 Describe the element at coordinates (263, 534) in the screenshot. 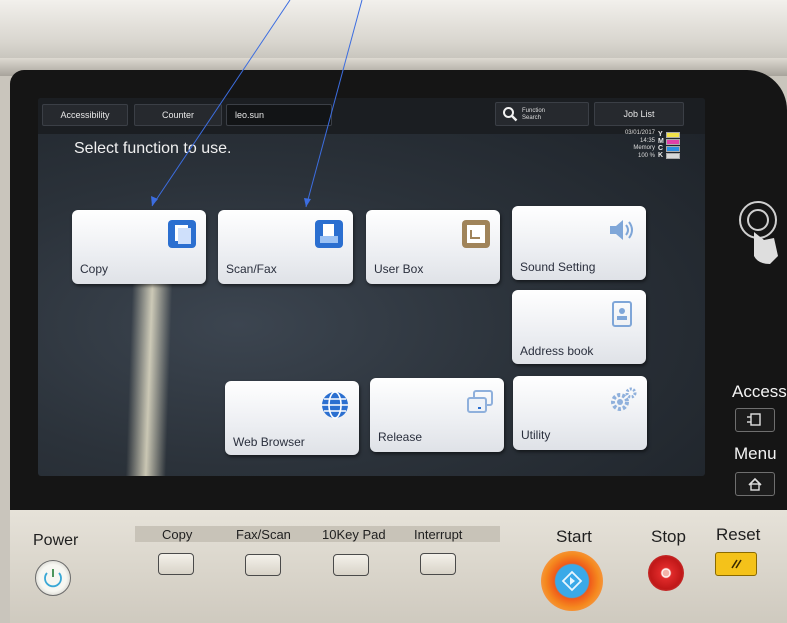

I see `fax-scan-key-label: Fax/Scan` at that location.